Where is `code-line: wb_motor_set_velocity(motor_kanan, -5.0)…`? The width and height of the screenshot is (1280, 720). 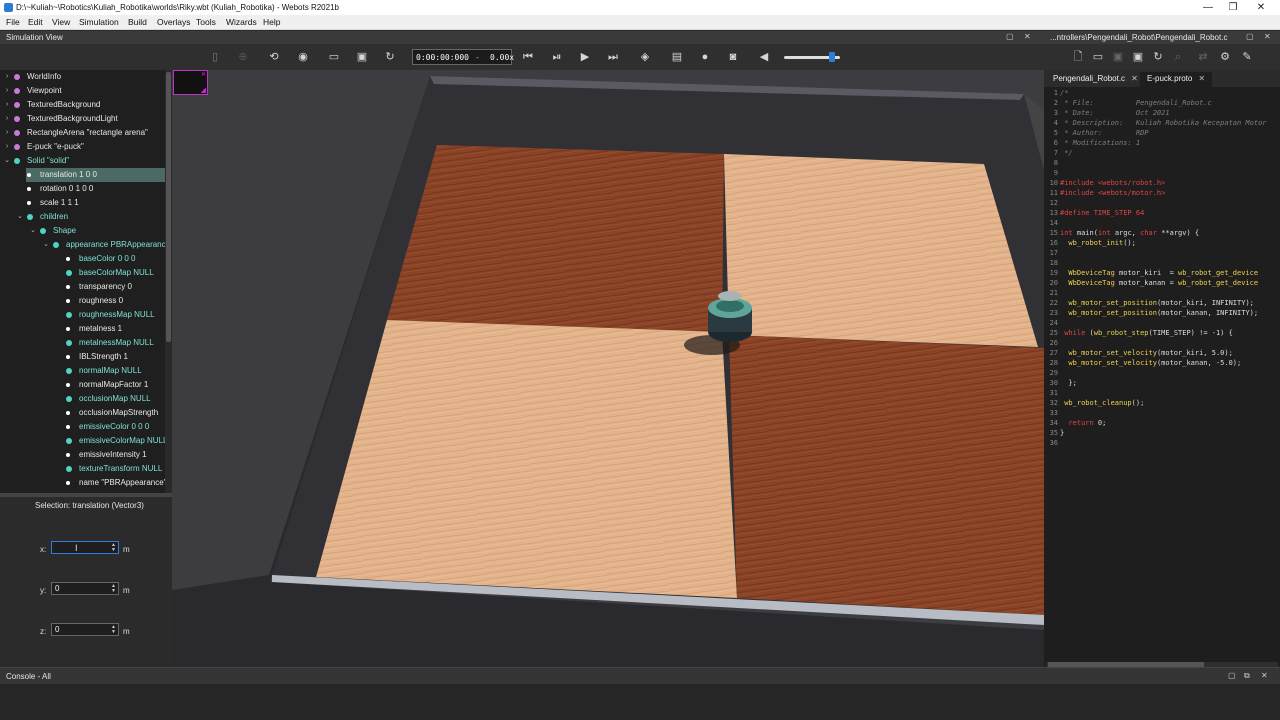 code-line: wb_motor_set_velocity(motor_kanan, -5.0)… is located at coordinates (1150, 363).